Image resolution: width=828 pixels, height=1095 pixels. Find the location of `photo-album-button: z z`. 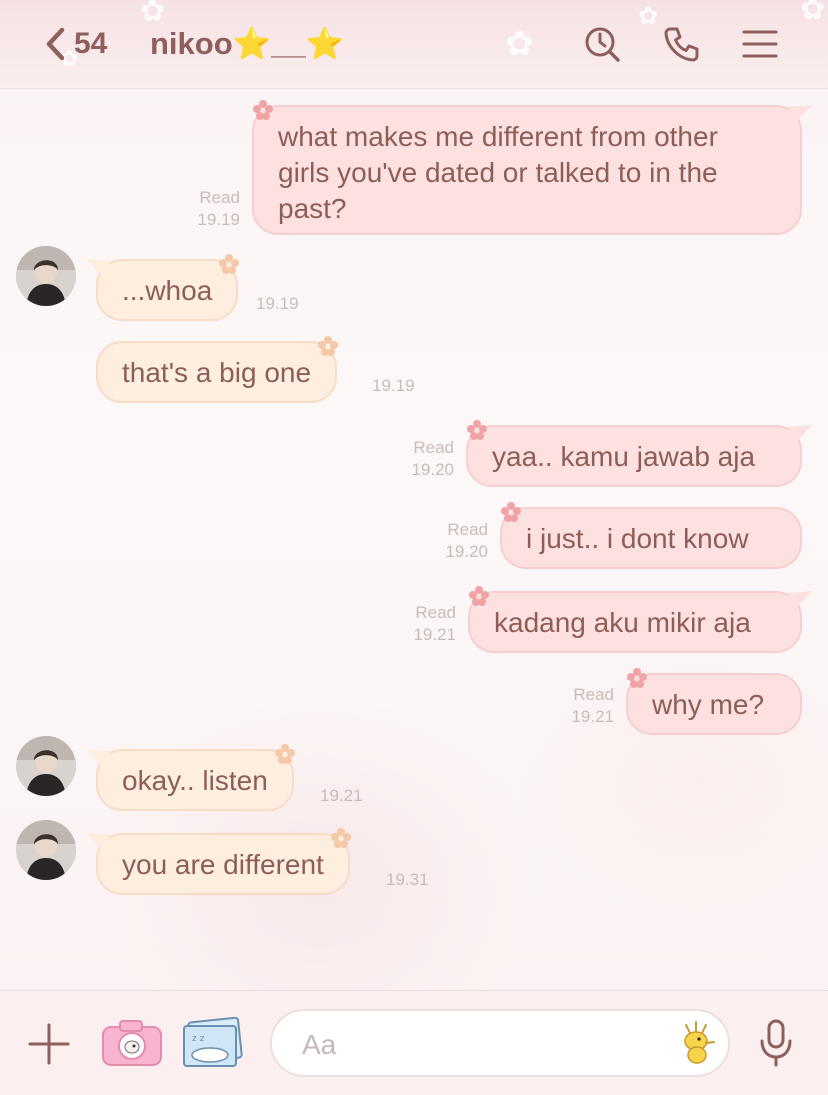

photo-album-button: z z is located at coordinates (212, 1042).